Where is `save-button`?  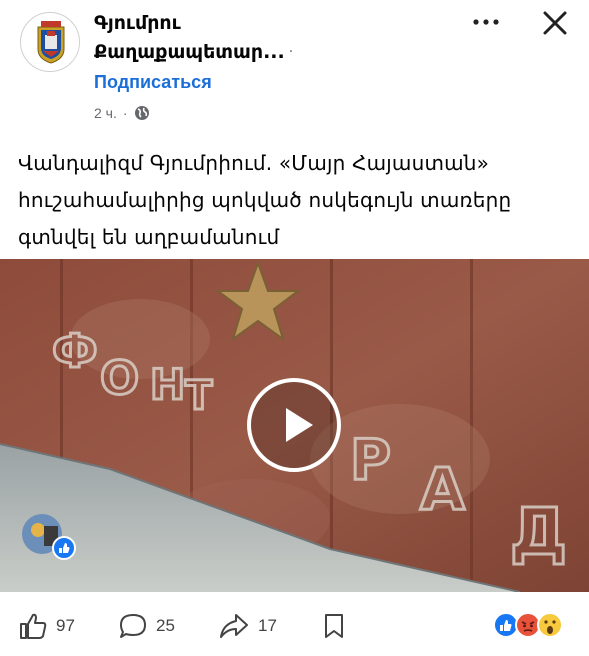 save-button is located at coordinates (334, 626).